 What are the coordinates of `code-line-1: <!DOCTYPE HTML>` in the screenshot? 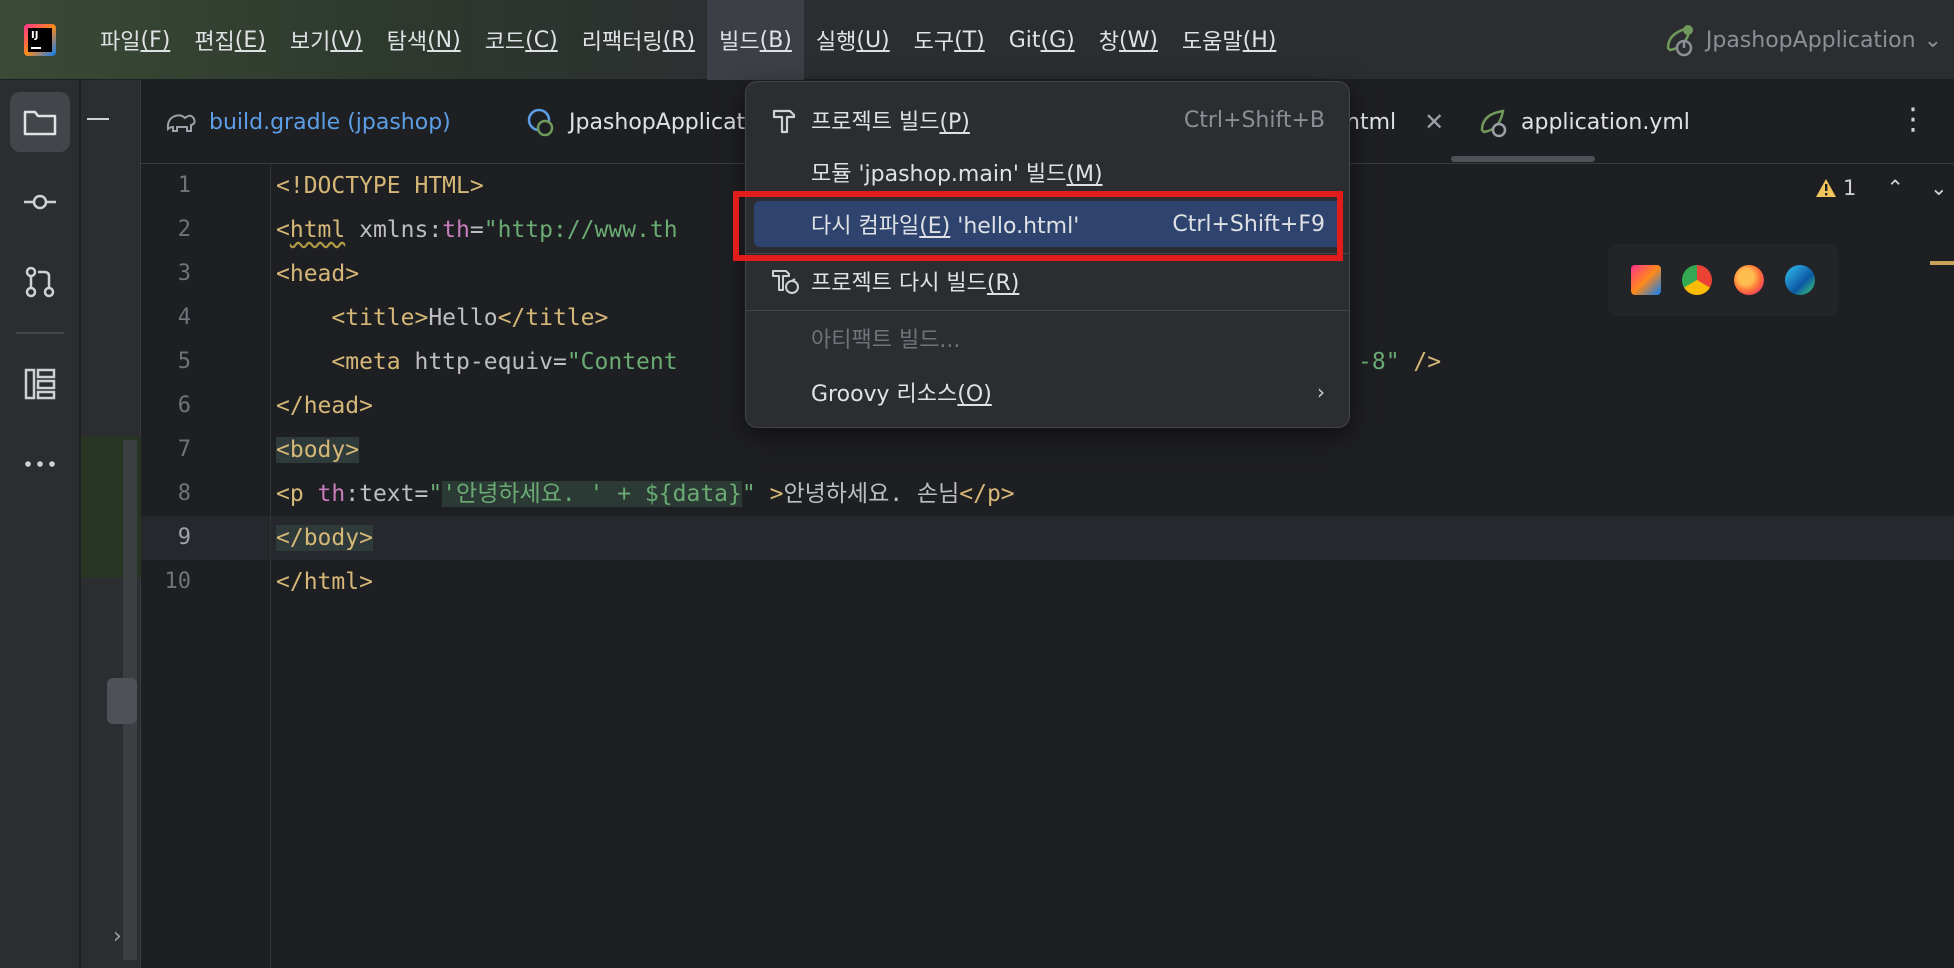 It's located at (380, 186).